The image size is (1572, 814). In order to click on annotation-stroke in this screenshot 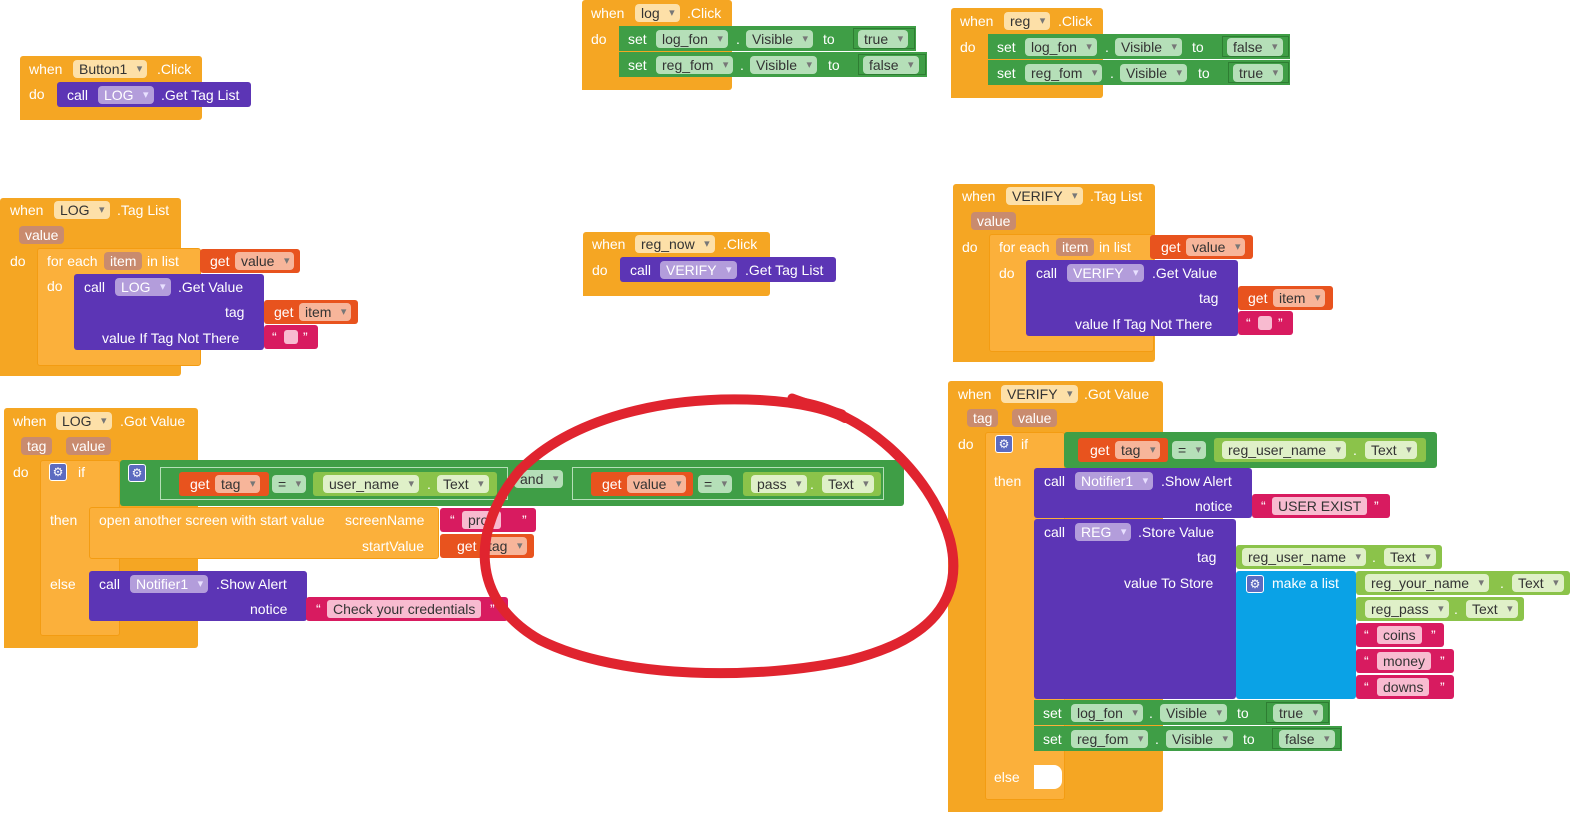, I will do `click(719, 536)`.